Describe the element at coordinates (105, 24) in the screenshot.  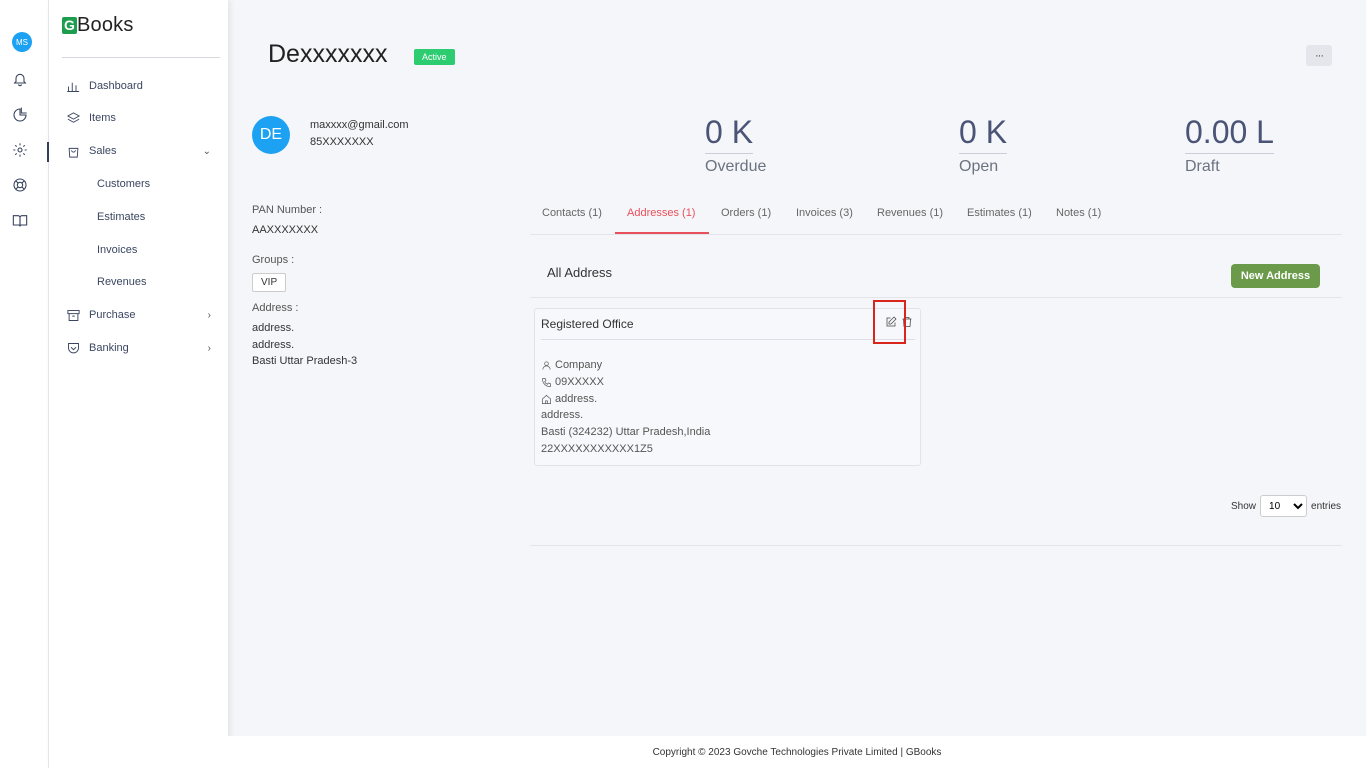
I see `brand-name: Books` at that location.